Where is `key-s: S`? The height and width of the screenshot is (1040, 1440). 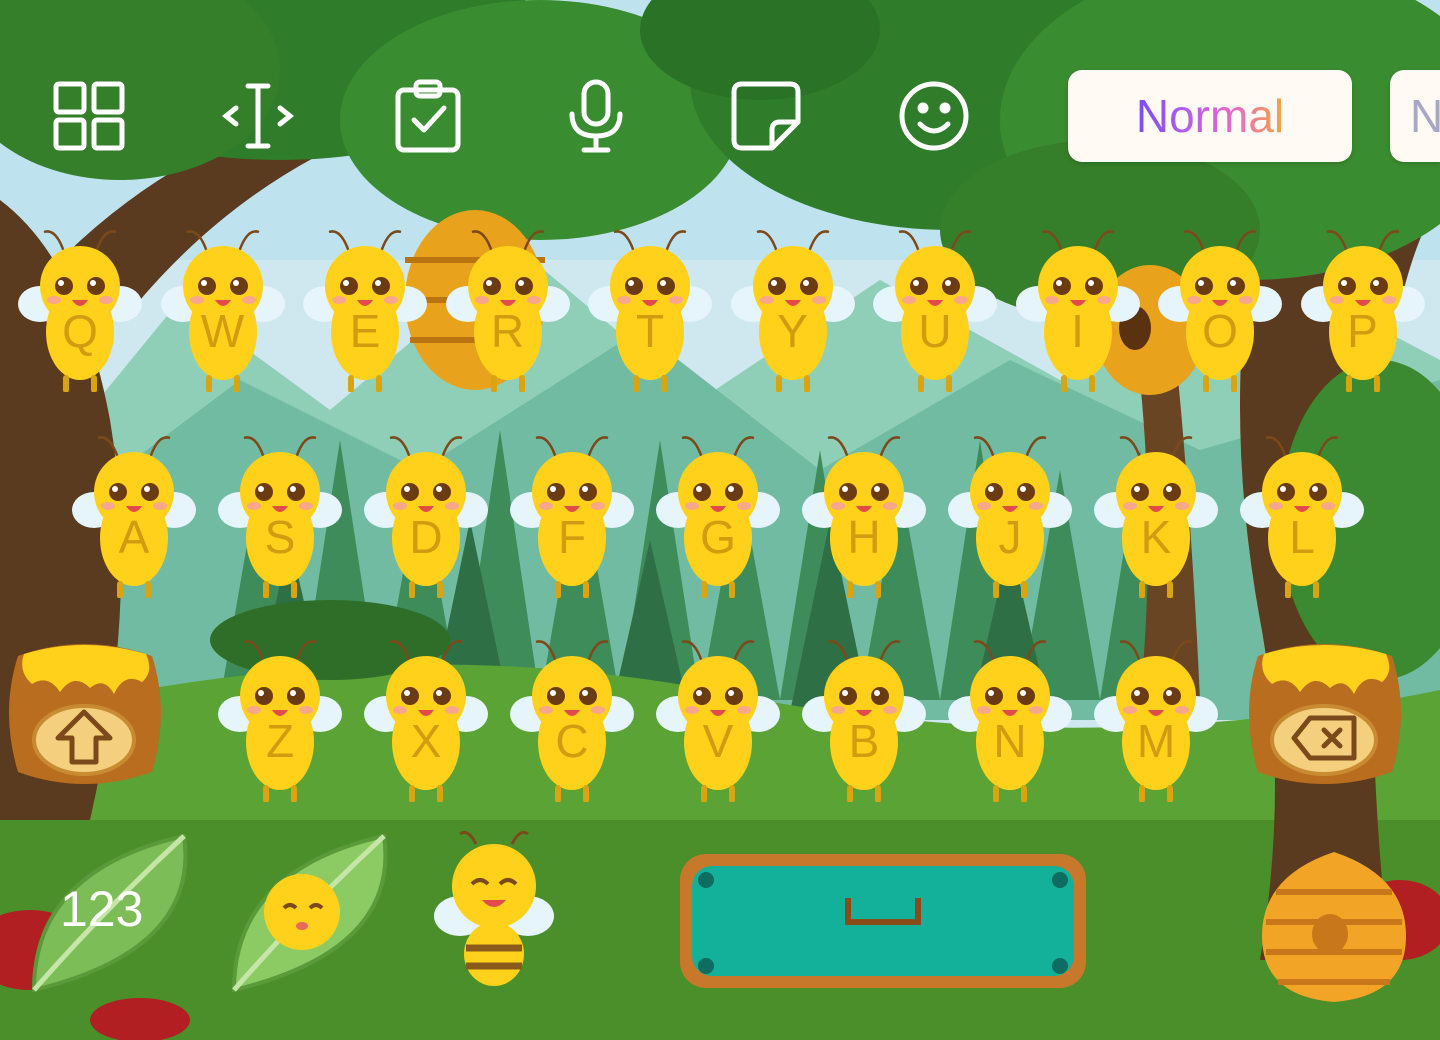 key-s: S is located at coordinates (280, 513).